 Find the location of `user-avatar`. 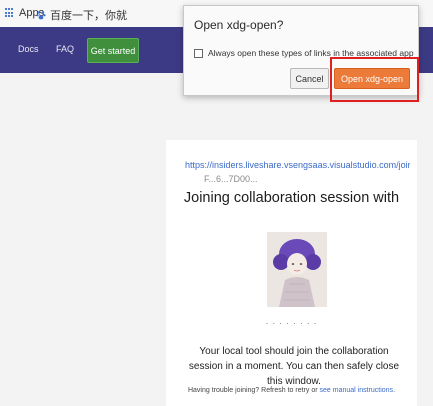

user-avatar is located at coordinates (297, 269).